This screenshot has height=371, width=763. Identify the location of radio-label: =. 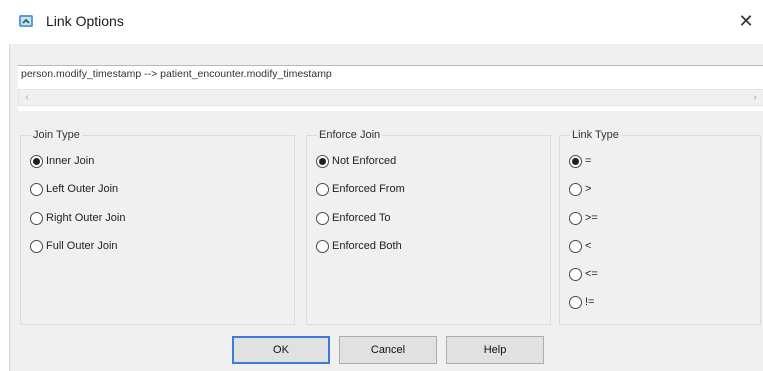
(588, 161).